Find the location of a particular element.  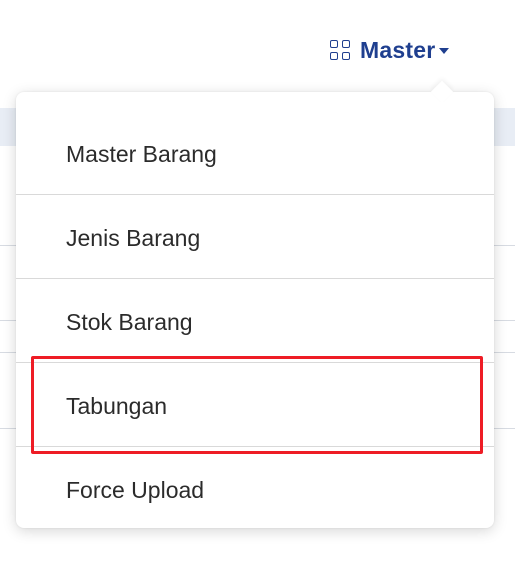

menu-item-label: Master Barang is located at coordinates (141, 153).